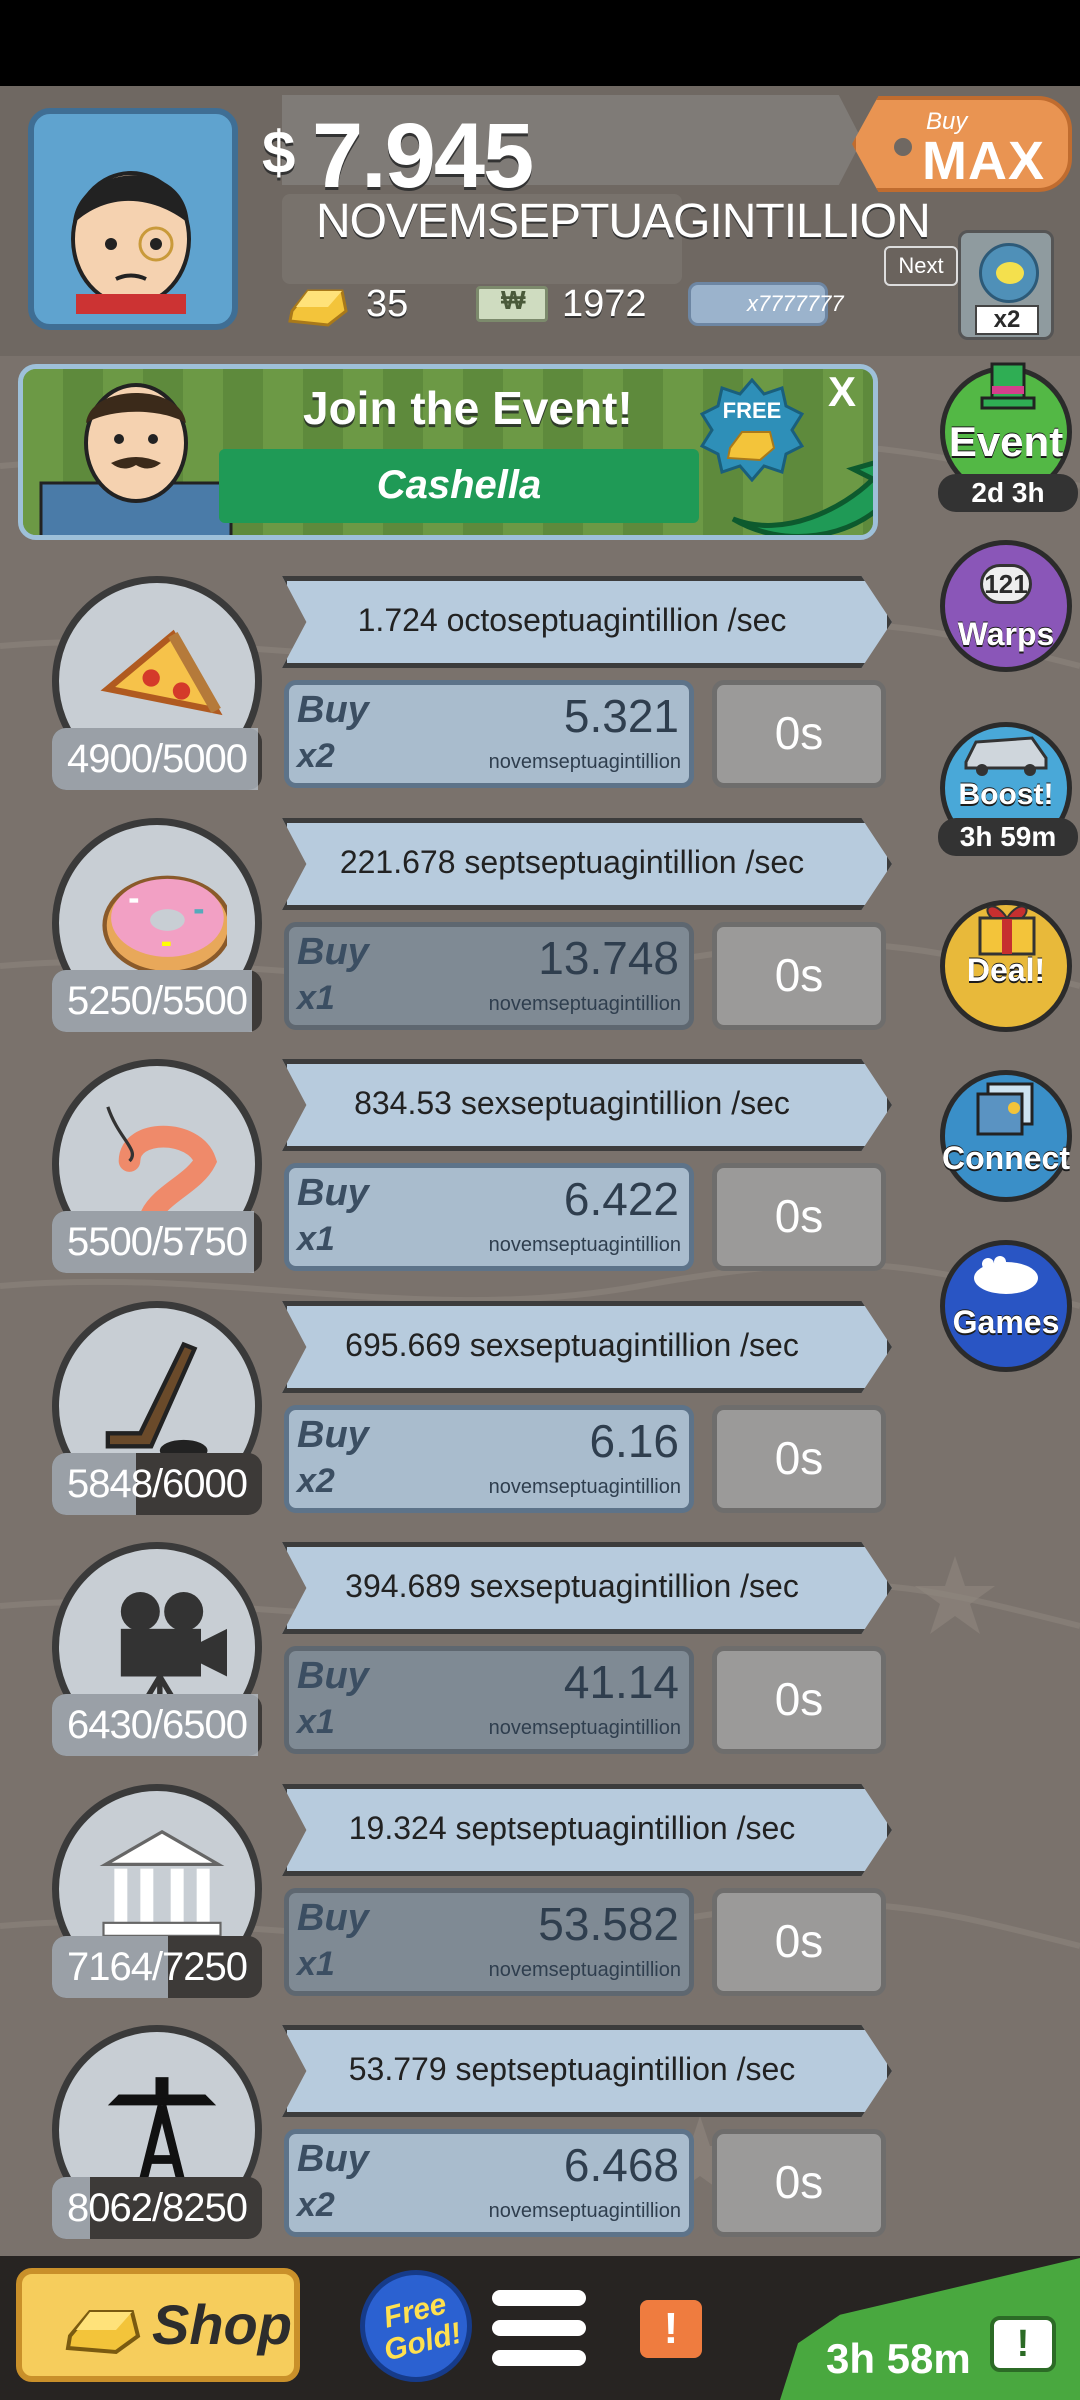  Describe the element at coordinates (572, 2069) in the screenshot. I see `business-rate: 53.779 septseptuagintillion /sec` at that location.